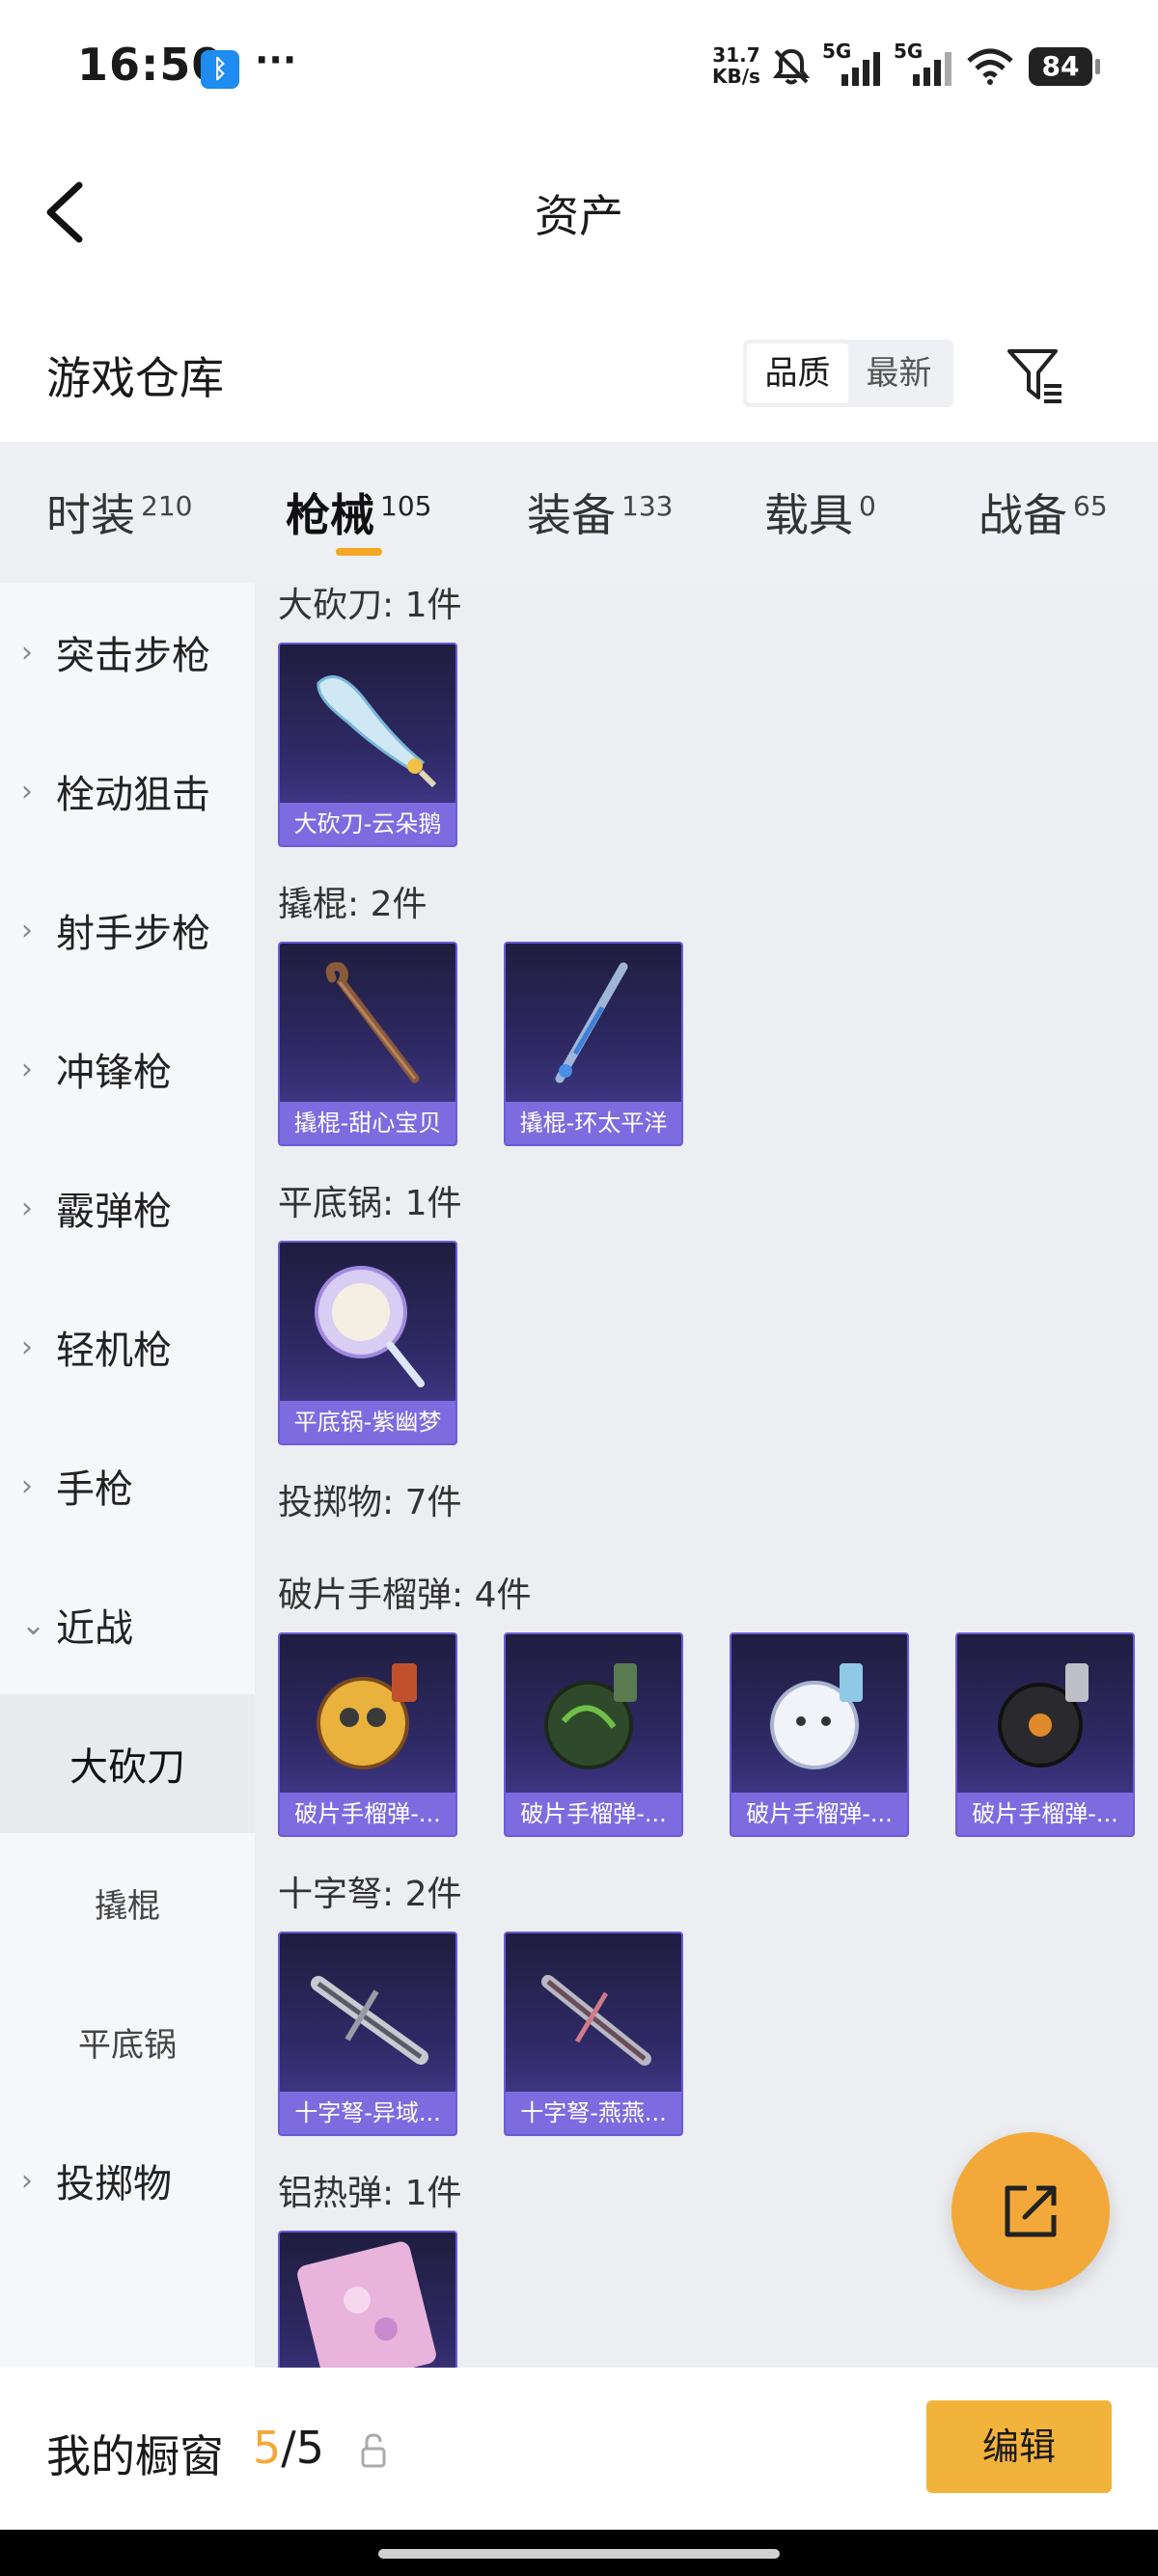 This screenshot has width=1158, height=2576. What do you see at coordinates (127, 1764) in the screenshot?
I see `sidebar-subitem-machete: 大砍刀` at bounding box center [127, 1764].